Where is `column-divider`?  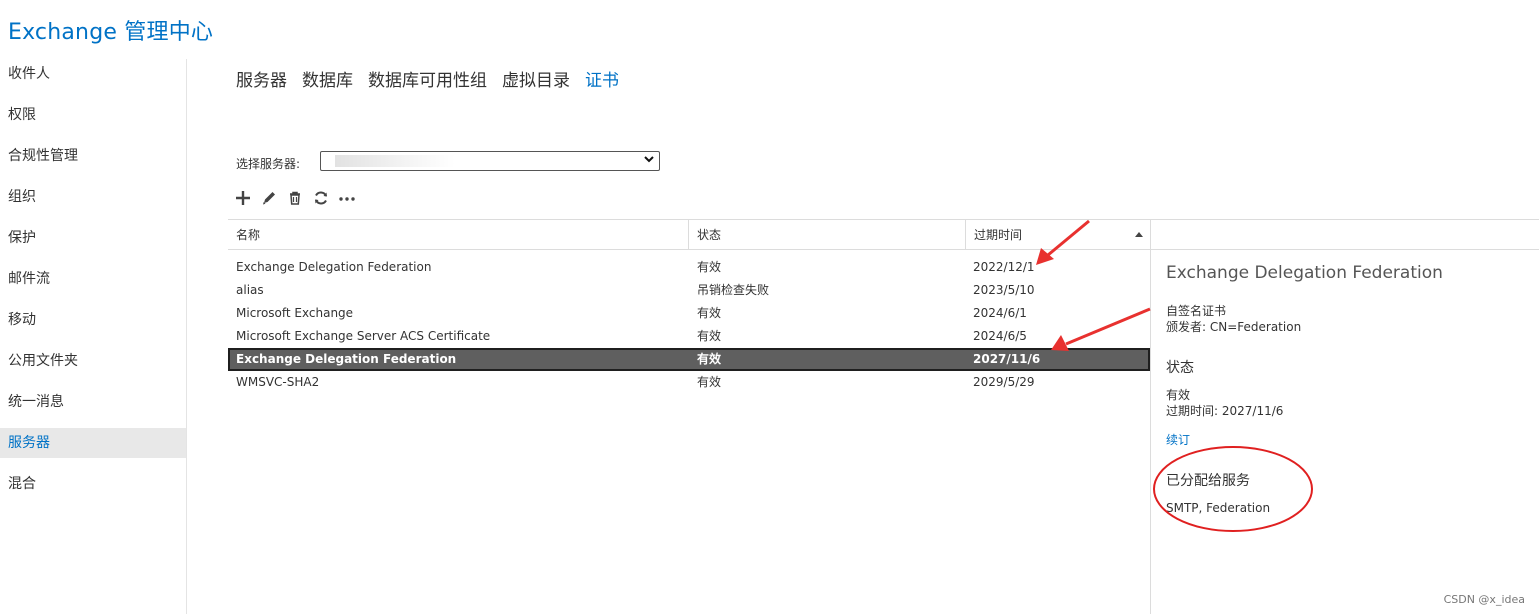
column-divider is located at coordinates (1150, 235).